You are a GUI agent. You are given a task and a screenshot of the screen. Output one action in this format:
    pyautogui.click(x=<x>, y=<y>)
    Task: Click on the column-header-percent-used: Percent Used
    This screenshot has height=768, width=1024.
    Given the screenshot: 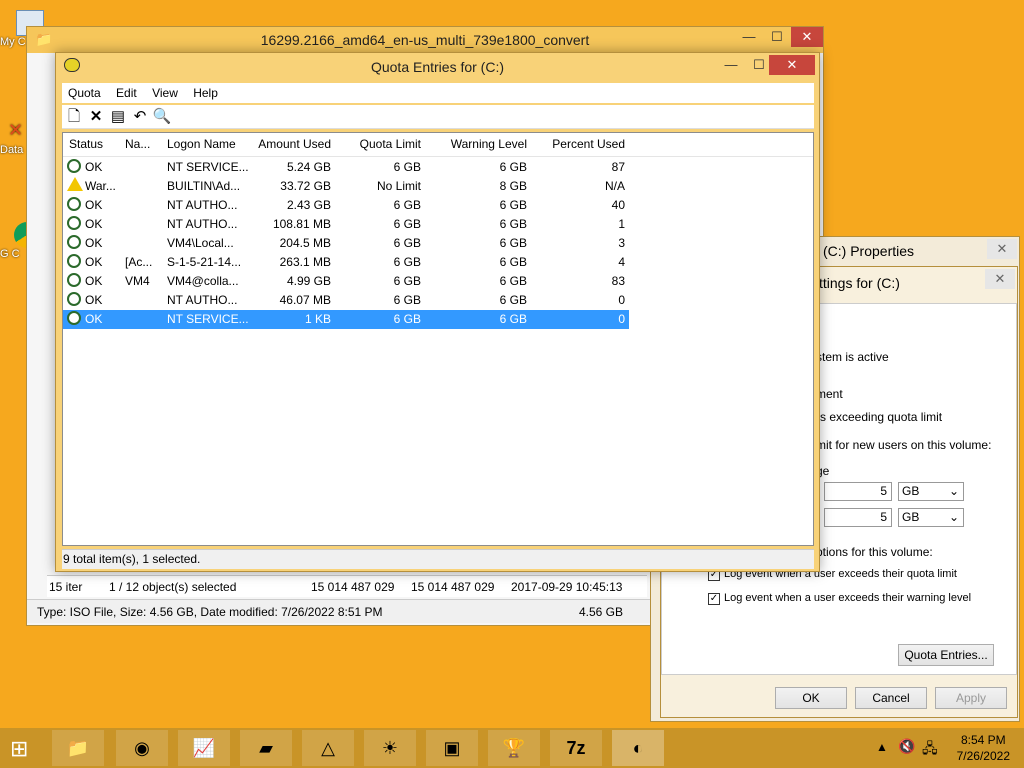 What is the action you would take?
    pyautogui.click(x=579, y=144)
    